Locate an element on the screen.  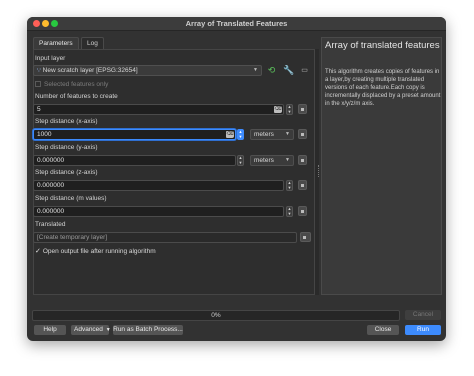
tab-parameters: Parameters is located at coordinates (56, 43).